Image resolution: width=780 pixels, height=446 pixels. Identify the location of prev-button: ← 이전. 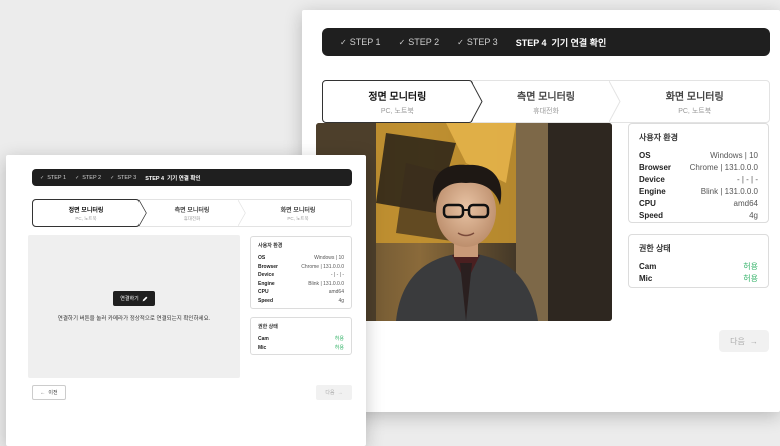
(49, 392).